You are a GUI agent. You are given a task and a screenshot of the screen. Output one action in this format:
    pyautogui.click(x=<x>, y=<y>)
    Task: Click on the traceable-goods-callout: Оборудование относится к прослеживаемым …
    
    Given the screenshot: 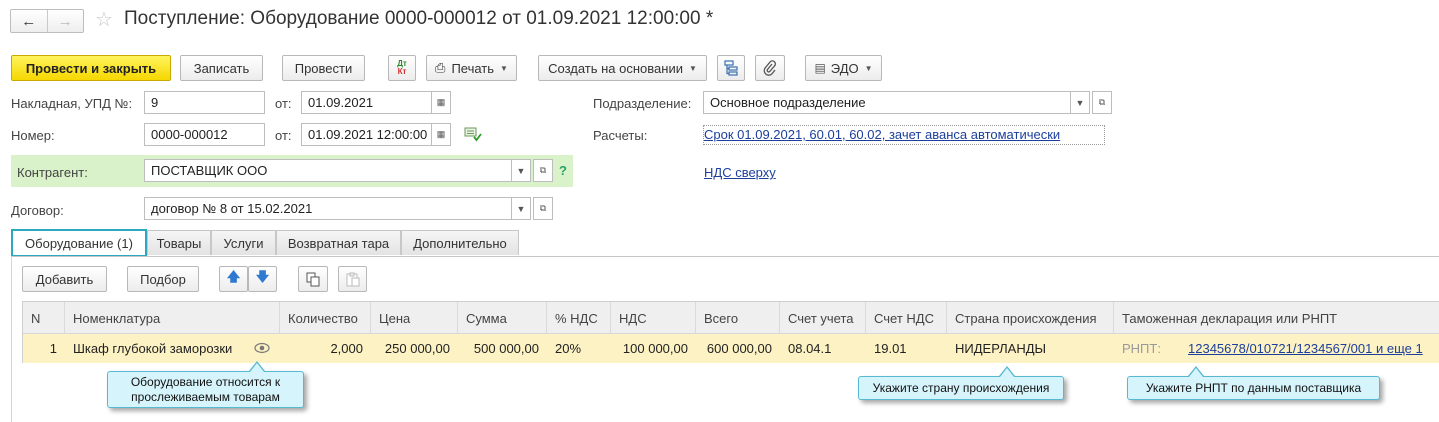 What is the action you would take?
    pyautogui.click(x=205, y=384)
    